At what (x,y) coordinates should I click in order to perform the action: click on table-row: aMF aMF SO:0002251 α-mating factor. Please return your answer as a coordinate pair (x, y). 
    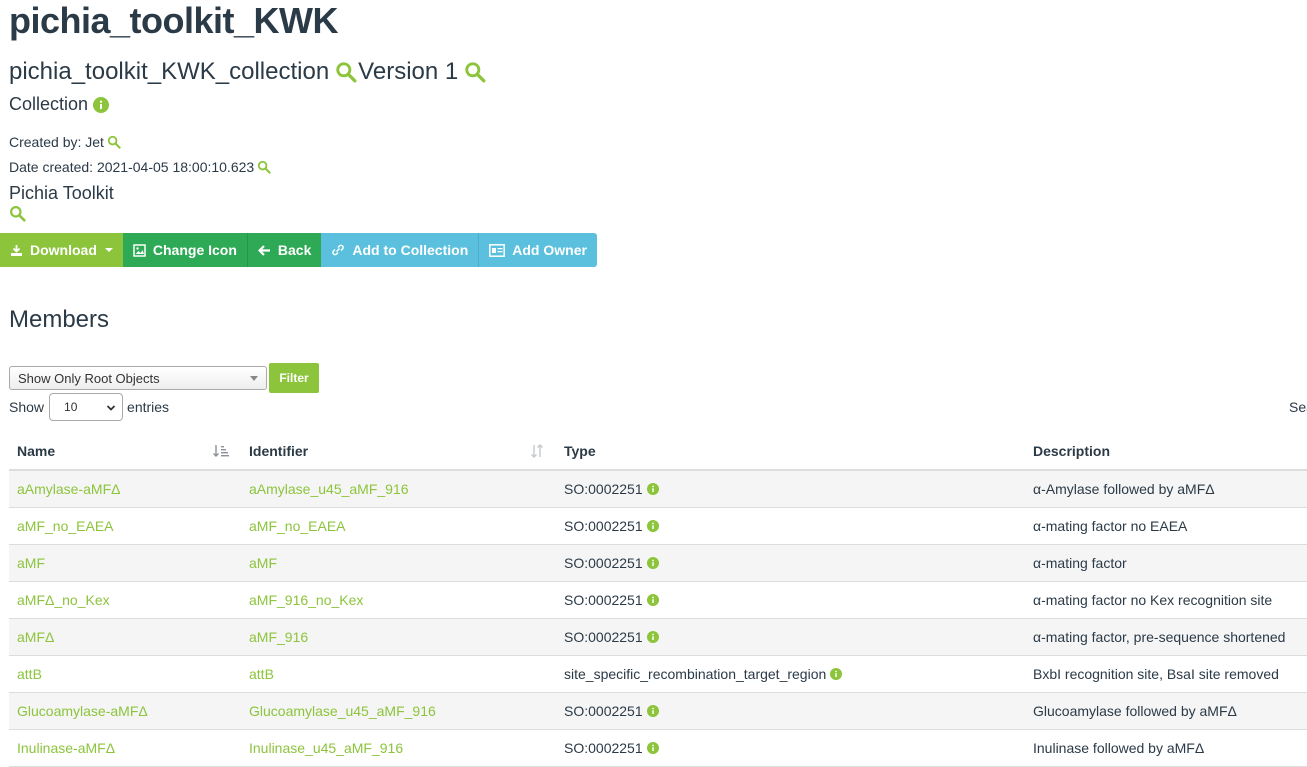
    Looking at the image, I should click on (658, 563).